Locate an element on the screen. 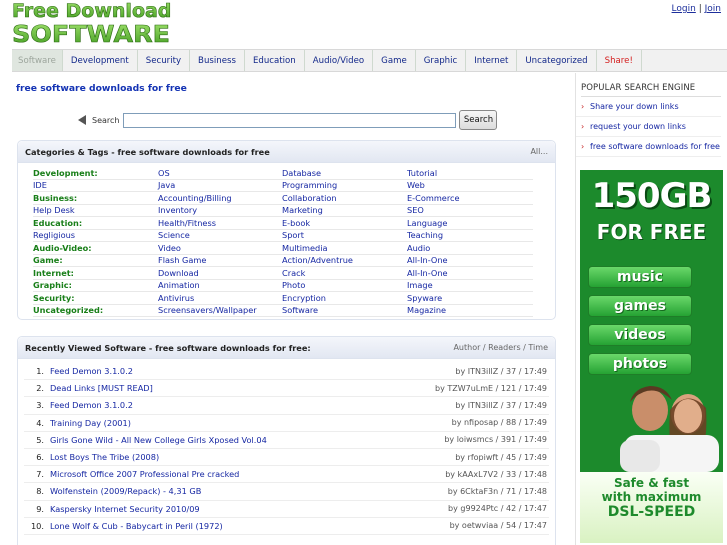 The height and width of the screenshot is (545, 727). login-link: Login is located at coordinates (684, 9).